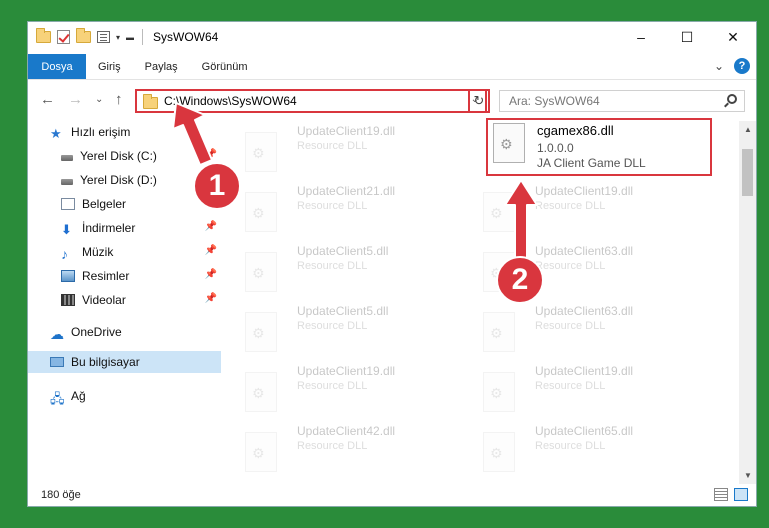 The height and width of the screenshot is (528, 769). I want to click on arrow-2-icon, so click(521, 221).